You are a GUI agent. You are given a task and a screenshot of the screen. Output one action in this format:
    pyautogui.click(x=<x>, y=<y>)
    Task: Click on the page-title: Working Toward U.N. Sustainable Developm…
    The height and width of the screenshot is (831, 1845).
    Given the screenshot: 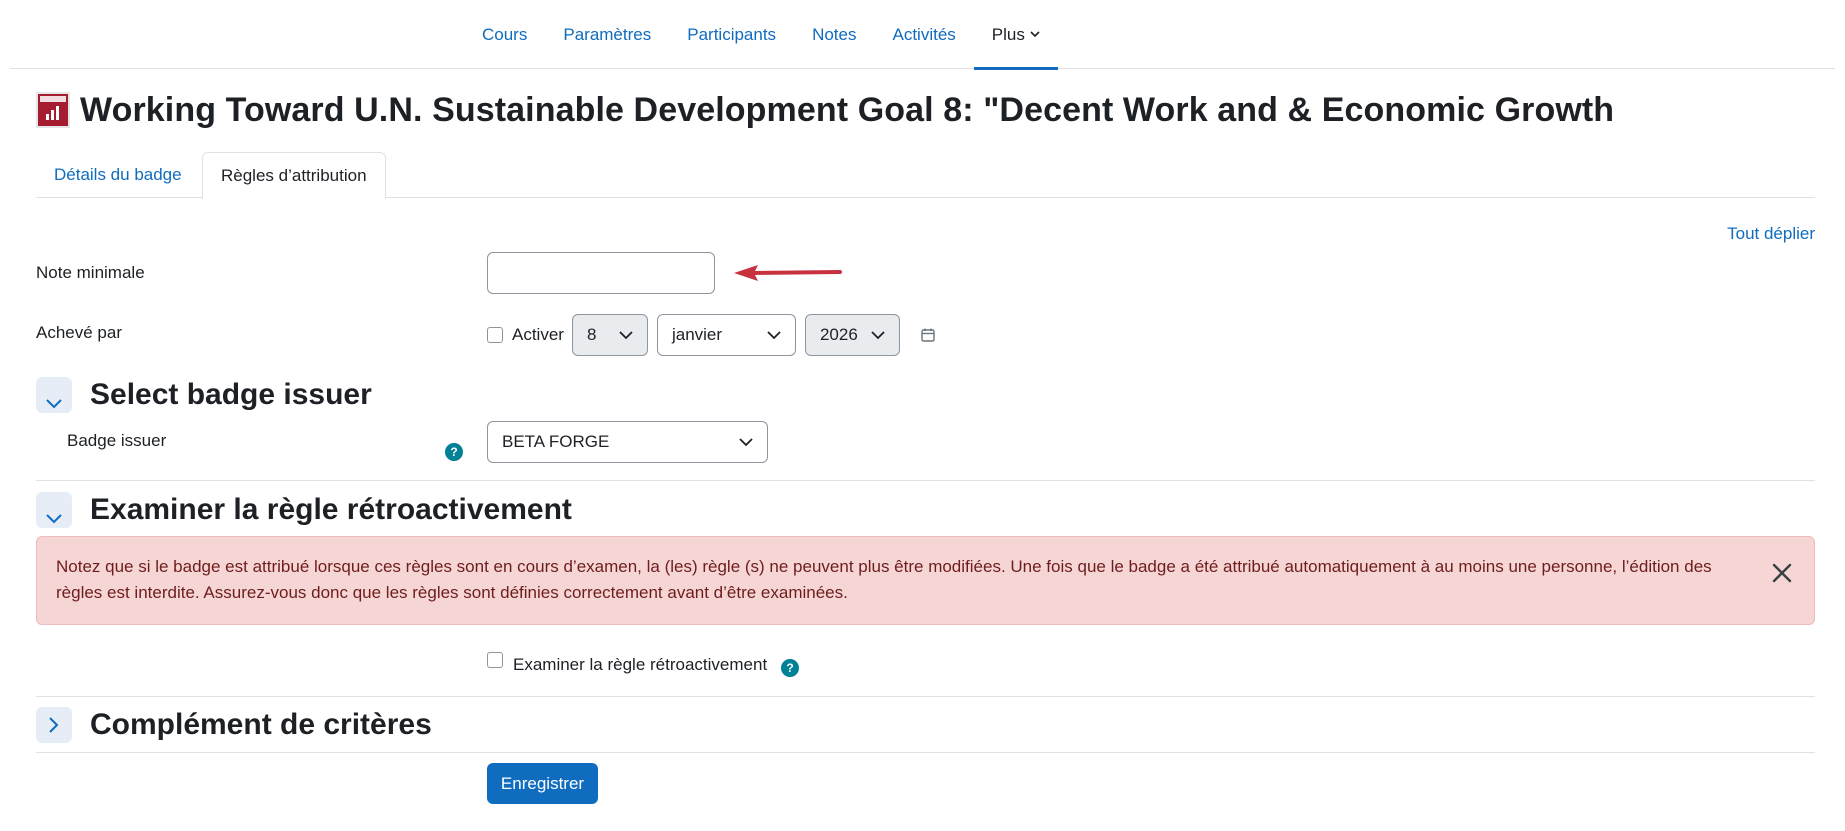 What is the action you would take?
    pyautogui.click(x=847, y=109)
    